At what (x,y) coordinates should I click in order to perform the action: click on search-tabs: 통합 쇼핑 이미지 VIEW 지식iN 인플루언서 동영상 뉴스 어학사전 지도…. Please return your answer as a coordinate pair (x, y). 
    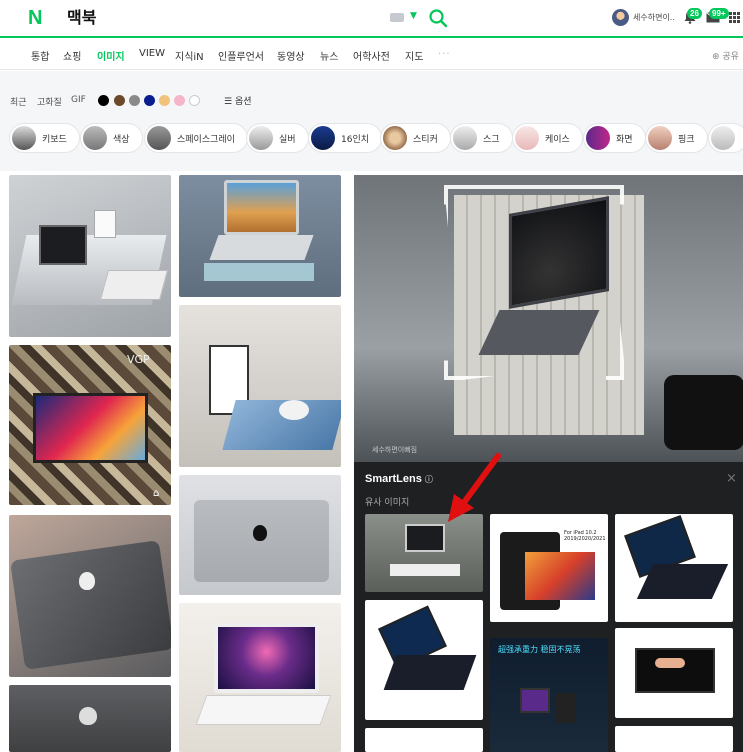
    Looking at the image, I should click on (371, 55).